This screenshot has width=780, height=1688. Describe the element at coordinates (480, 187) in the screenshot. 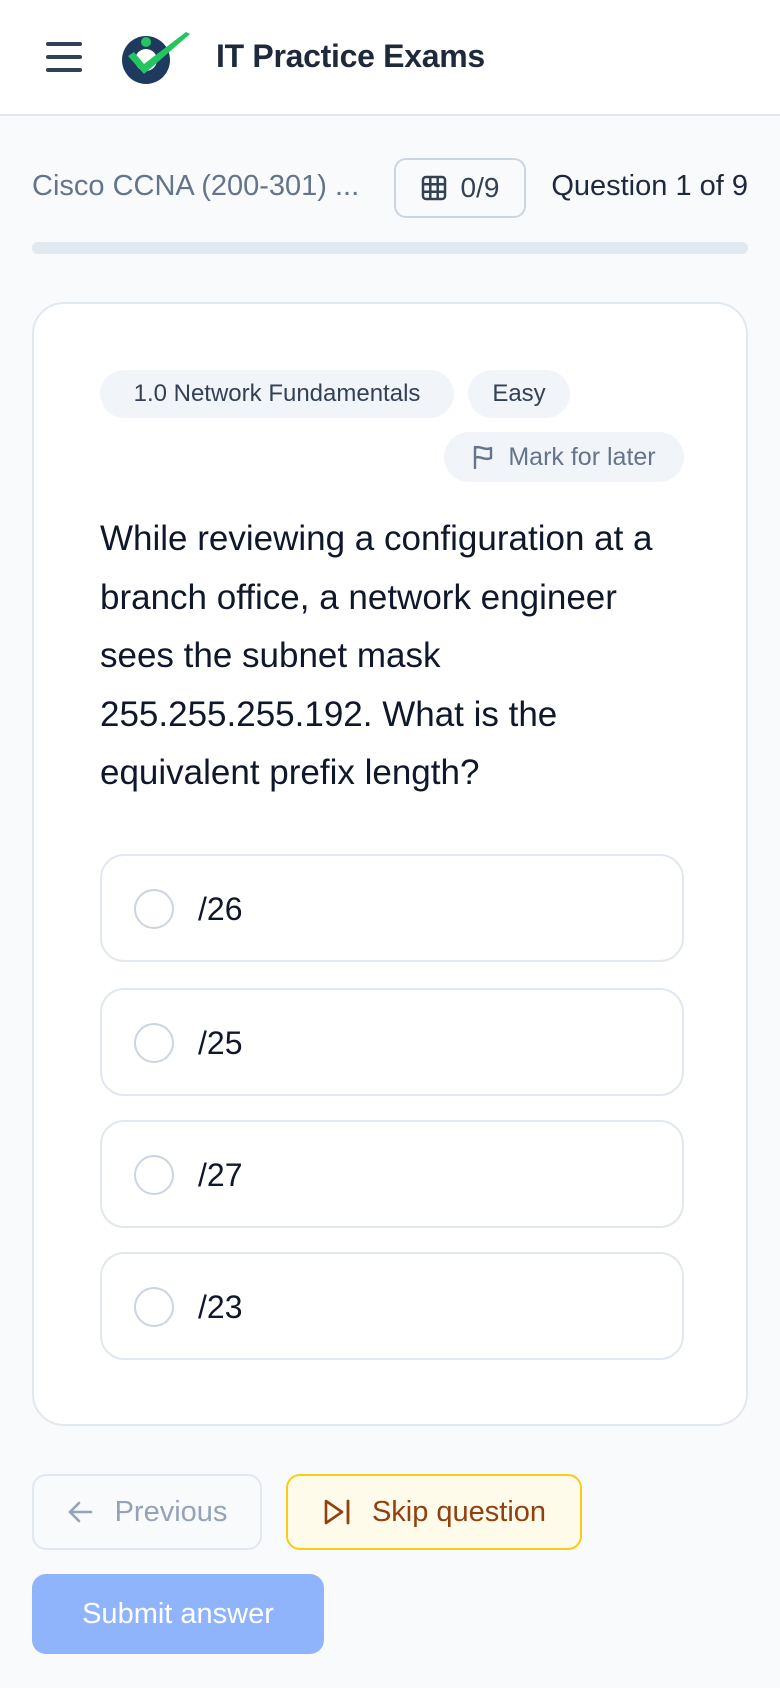

I see `answered-count: 0/9` at that location.